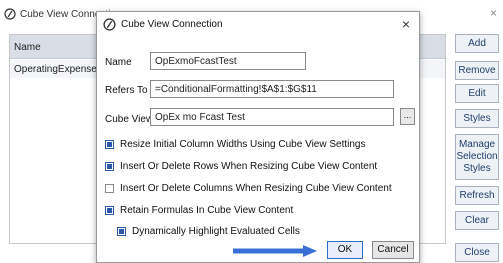 The width and height of the screenshot is (503, 263). What do you see at coordinates (477, 70) in the screenshot?
I see `remove-button: Remove` at bounding box center [477, 70].